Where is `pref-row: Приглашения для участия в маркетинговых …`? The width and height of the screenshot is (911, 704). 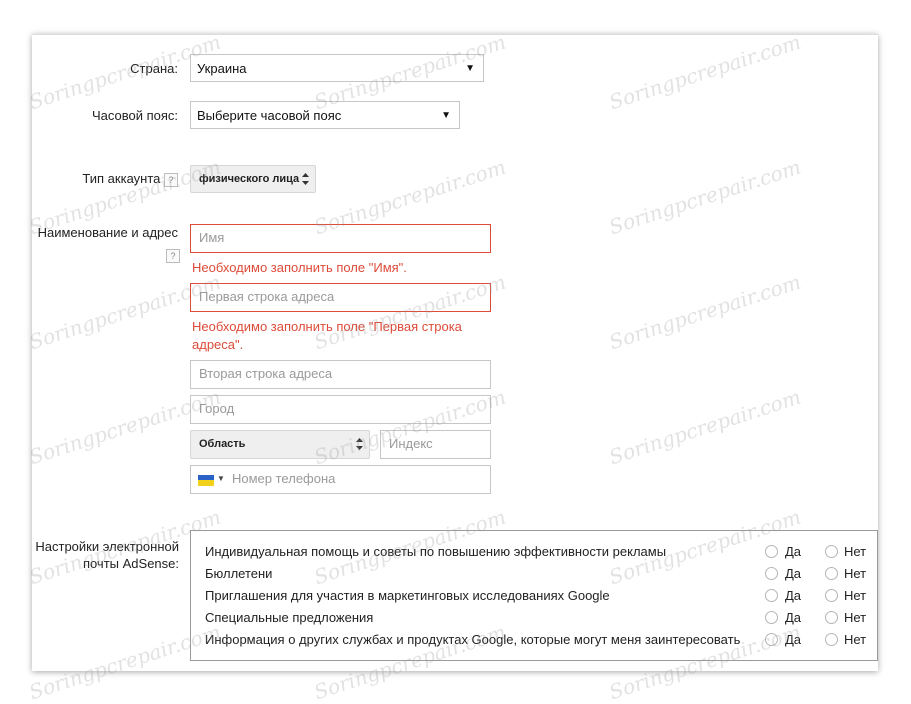 pref-row: Приглашения для участия в маркетинговых … is located at coordinates (537, 596).